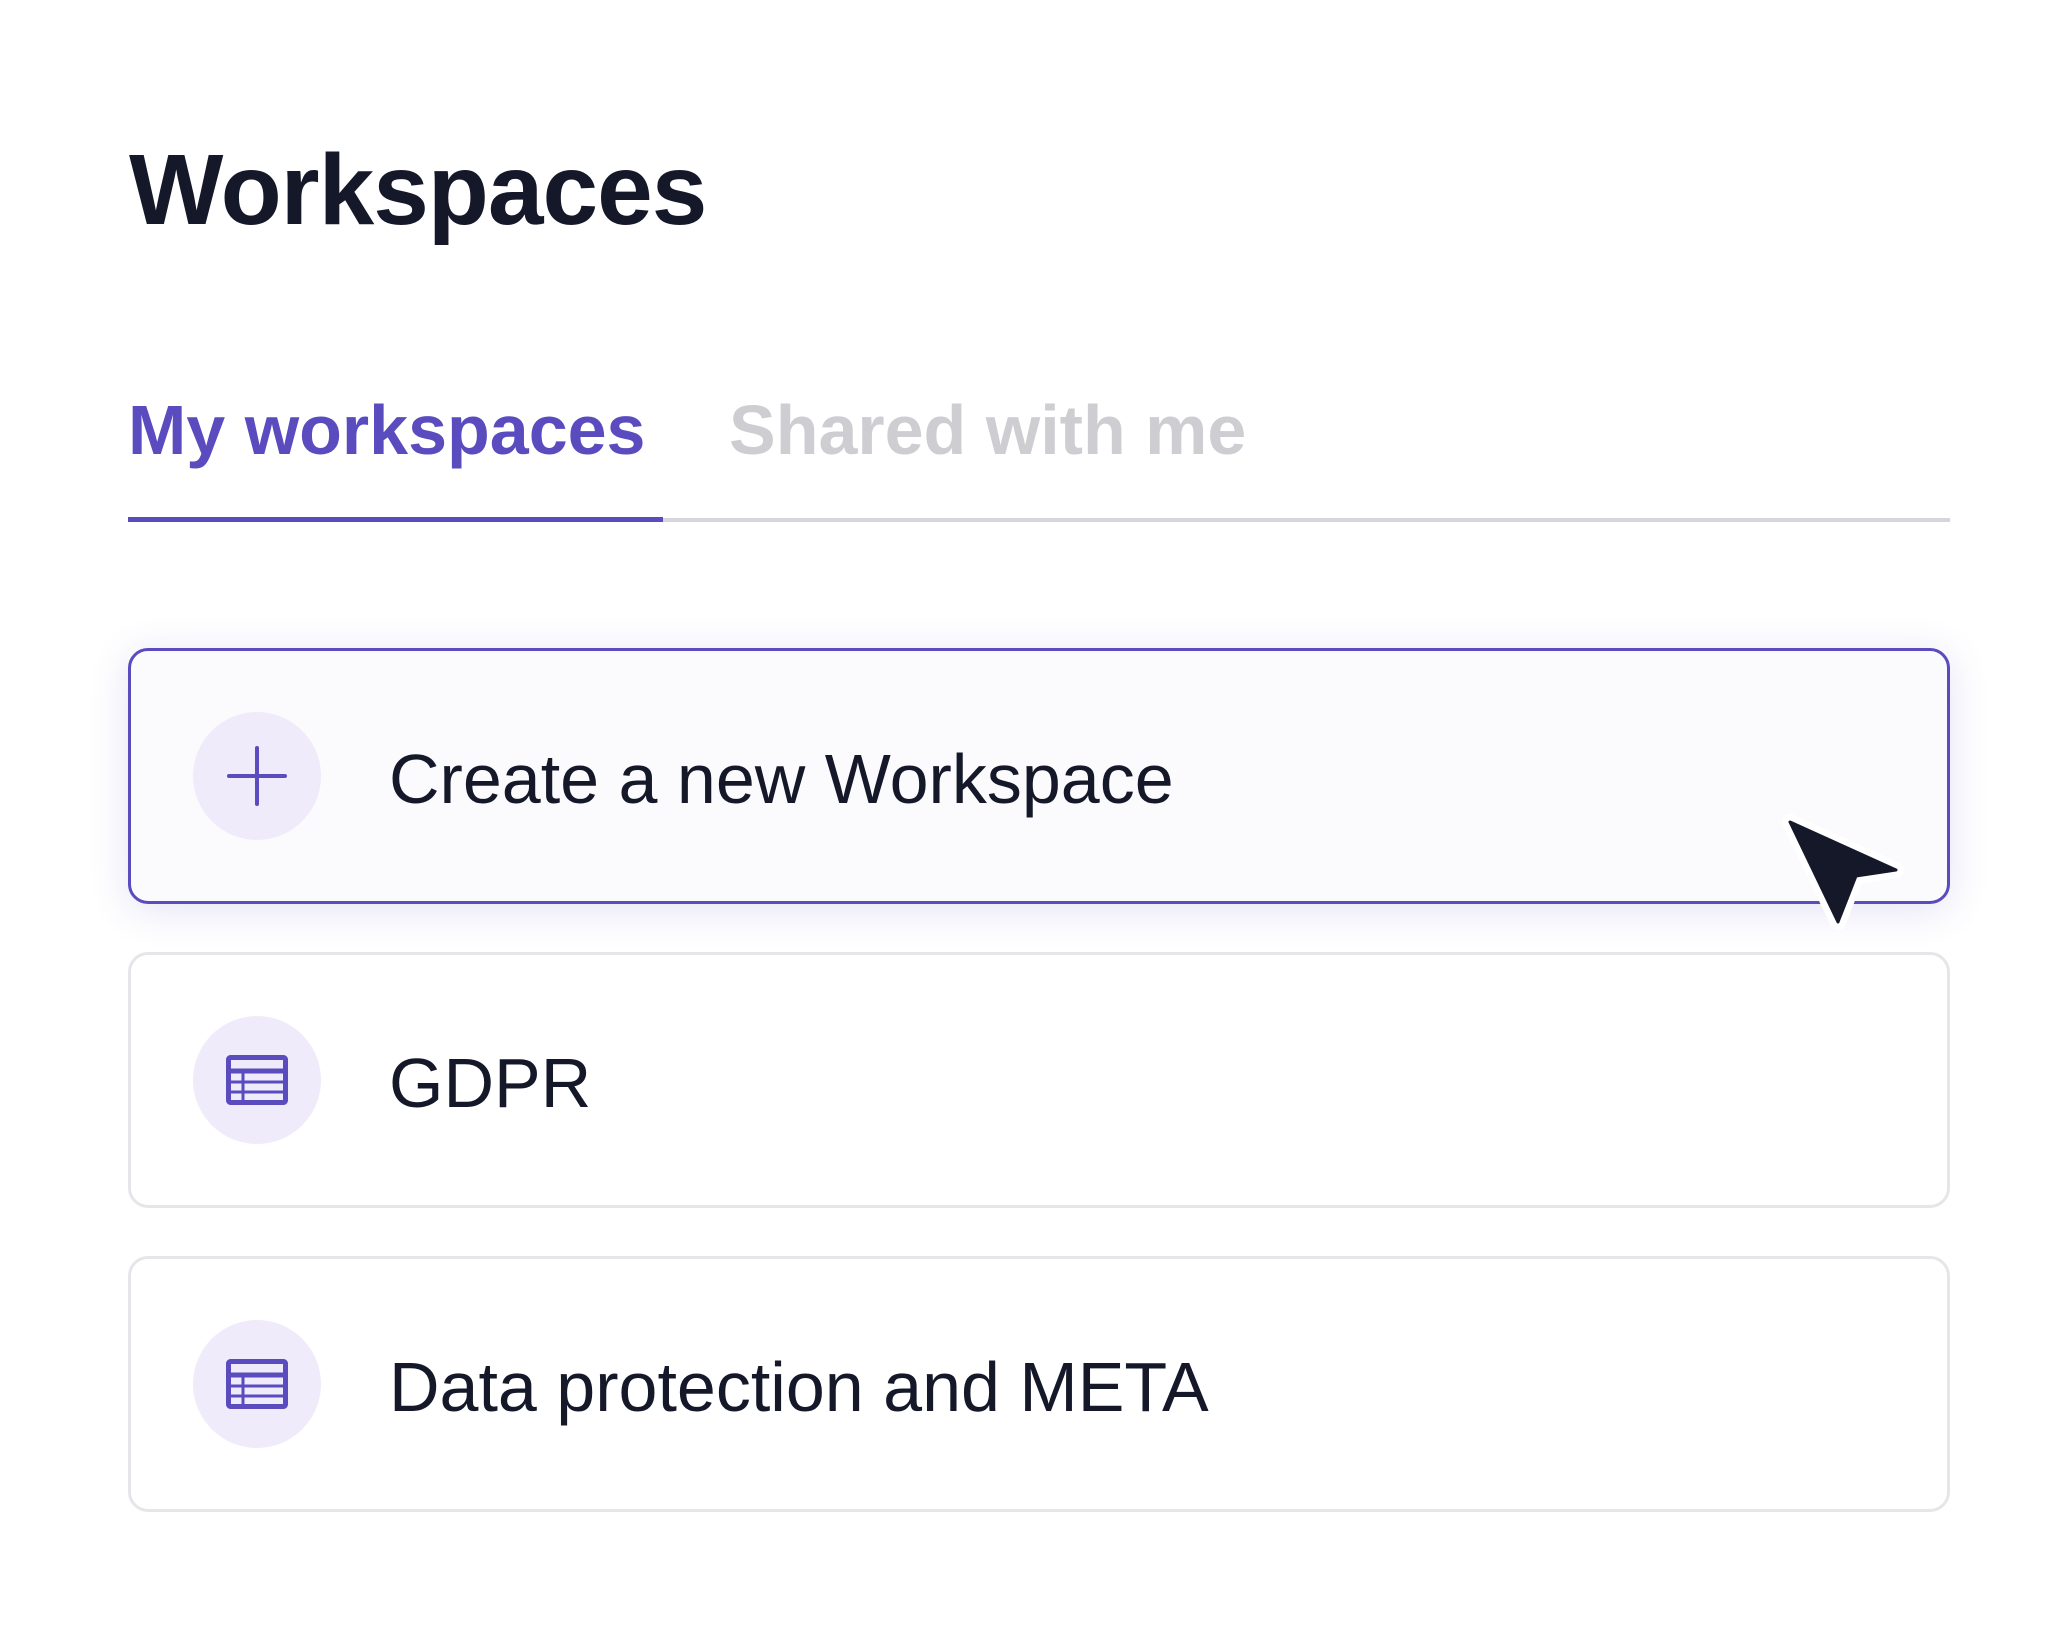 The height and width of the screenshot is (1636, 2068). What do you see at coordinates (781, 779) in the screenshot?
I see `create-workspace-label: Create a new Workspace` at bounding box center [781, 779].